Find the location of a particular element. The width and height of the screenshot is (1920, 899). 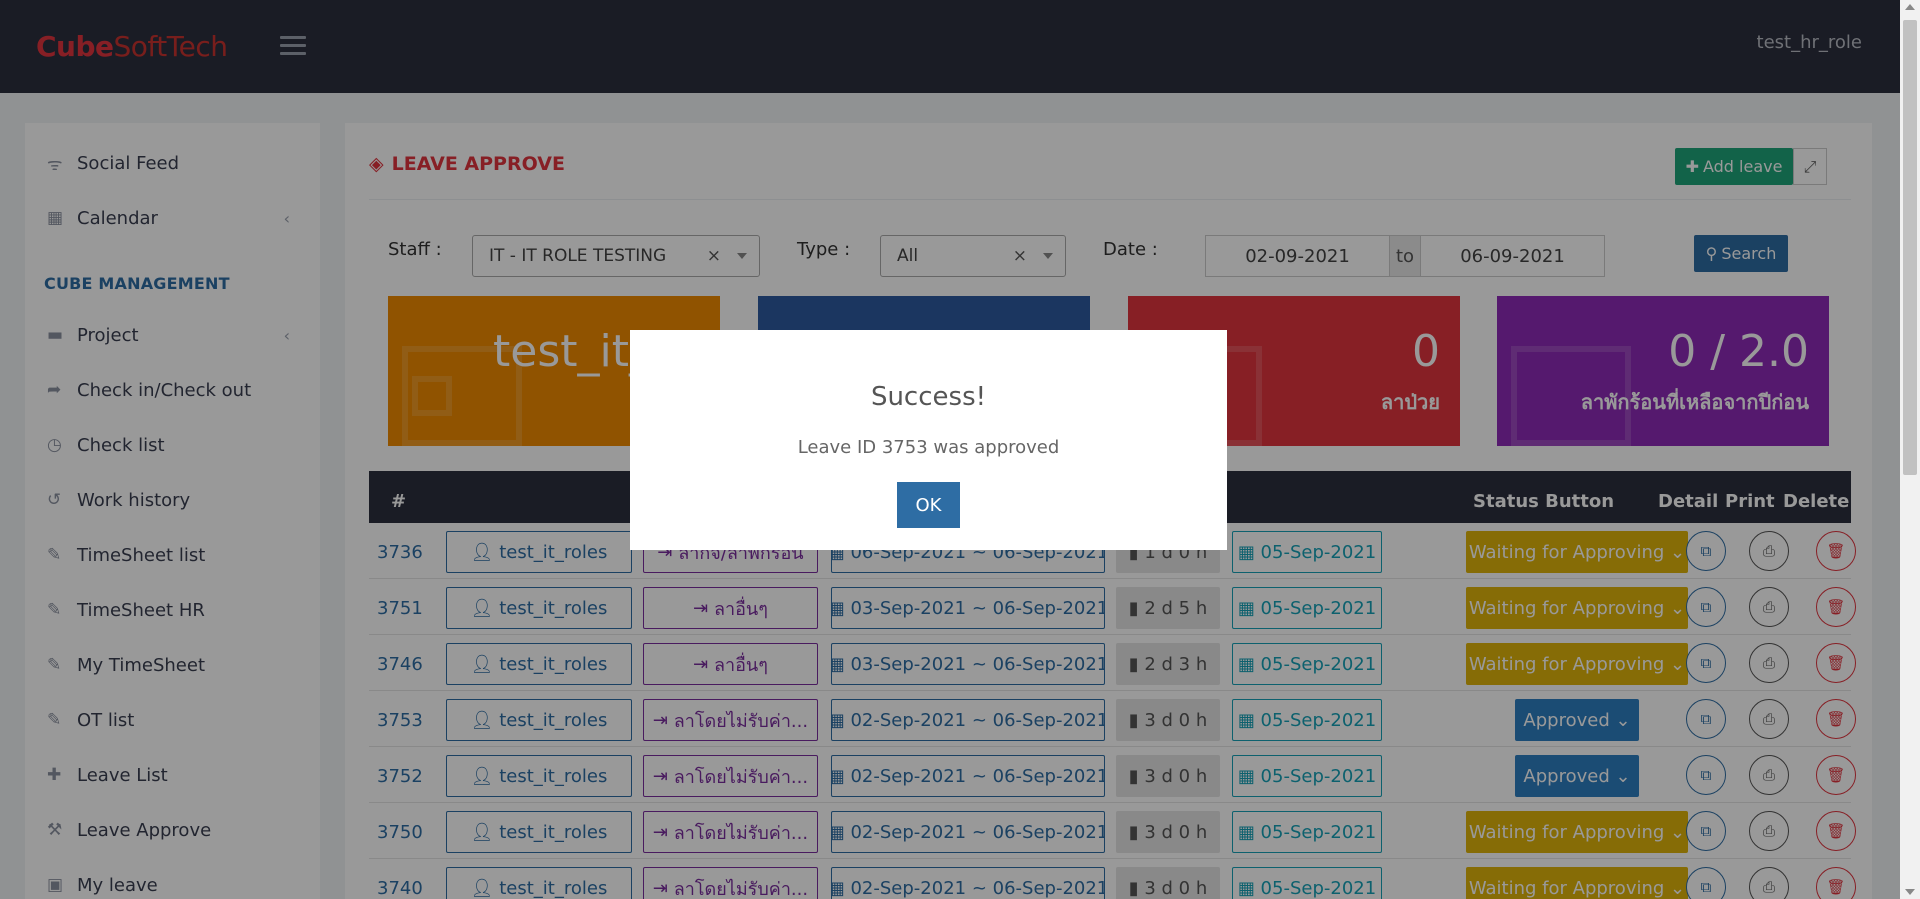

scroll-down-icon is located at coordinates (1910, 892).